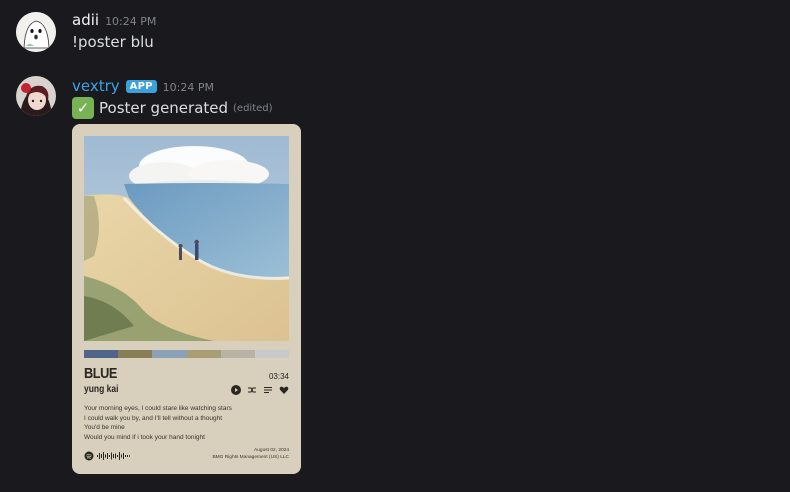 This screenshot has height=492, width=790. What do you see at coordinates (268, 390) in the screenshot?
I see `queue-icon` at bounding box center [268, 390].